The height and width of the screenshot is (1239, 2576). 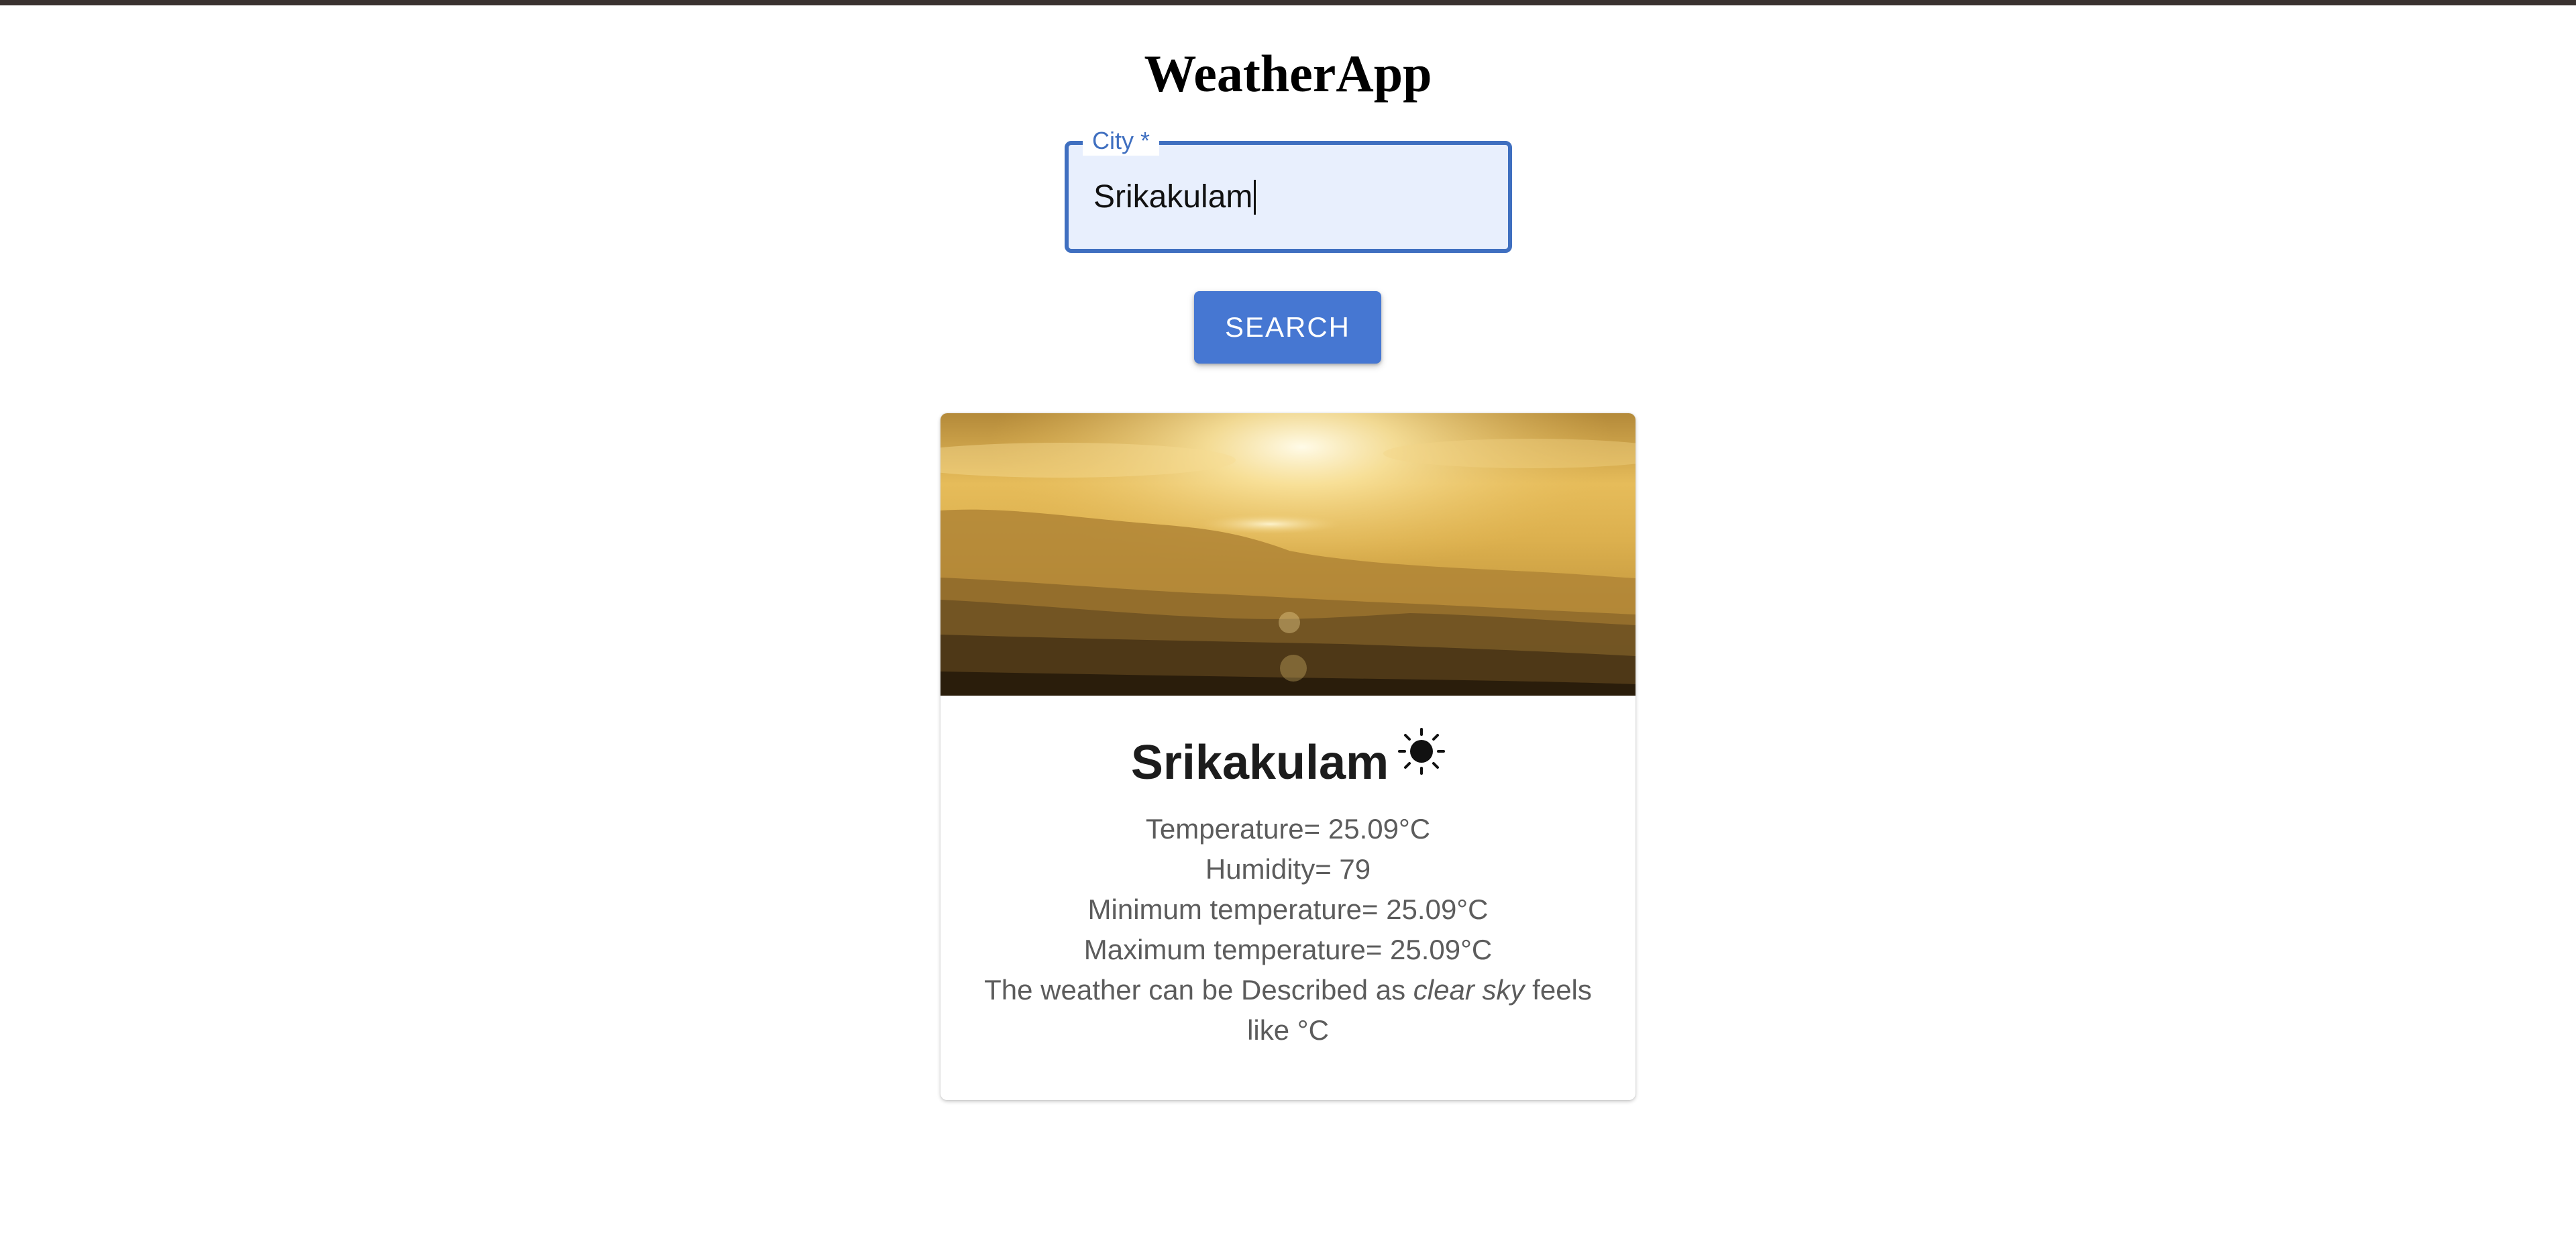 What do you see at coordinates (1288, 2) in the screenshot?
I see `top-border` at bounding box center [1288, 2].